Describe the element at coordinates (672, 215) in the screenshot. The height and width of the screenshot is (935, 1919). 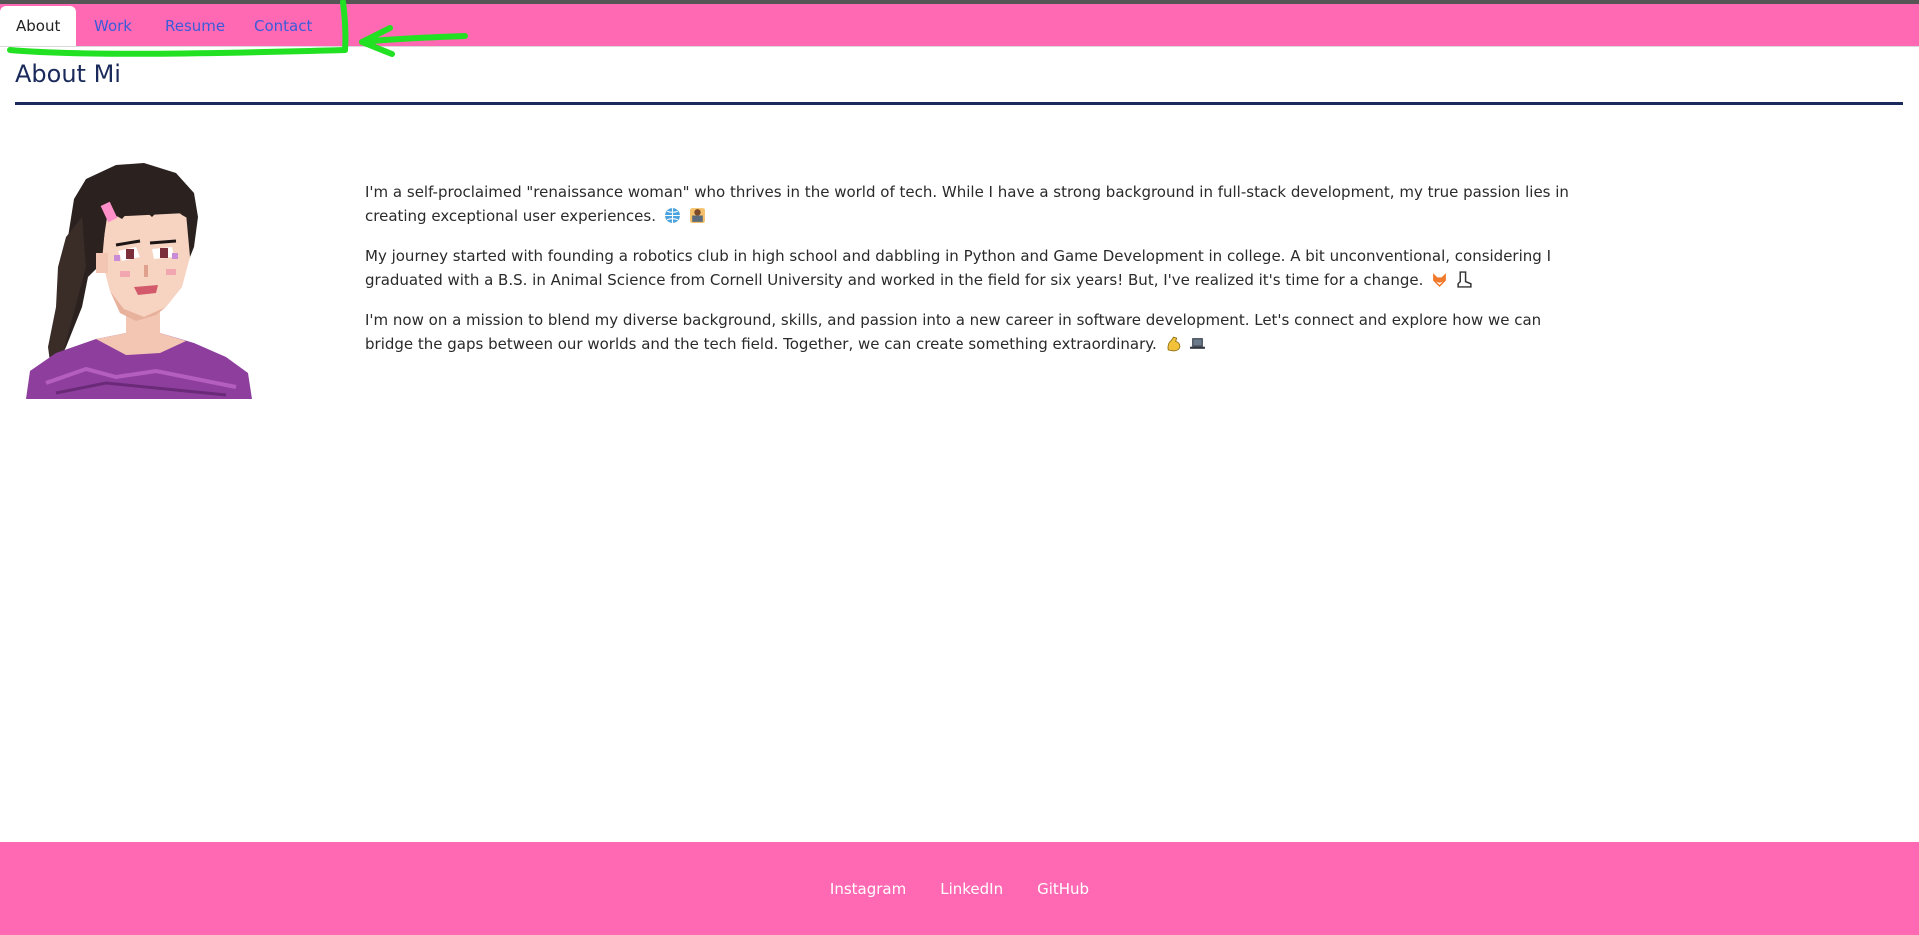
I see `globe-icon` at that location.